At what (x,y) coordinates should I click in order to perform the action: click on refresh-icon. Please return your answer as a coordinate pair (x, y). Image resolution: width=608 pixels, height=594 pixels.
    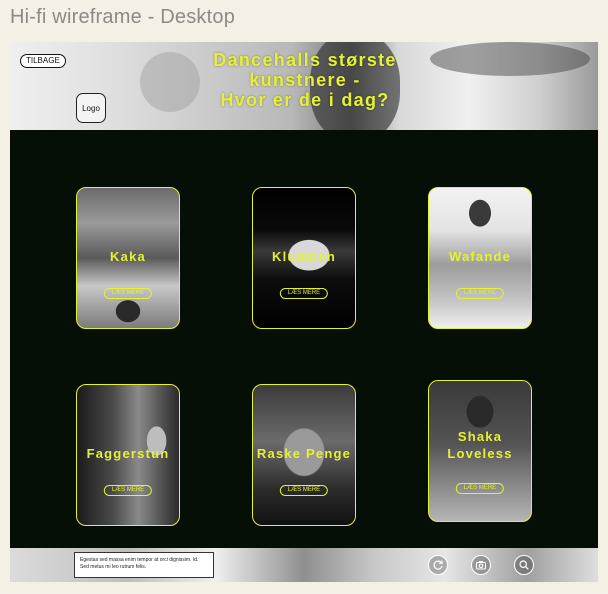
    Looking at the image, I should click on (438, 565).